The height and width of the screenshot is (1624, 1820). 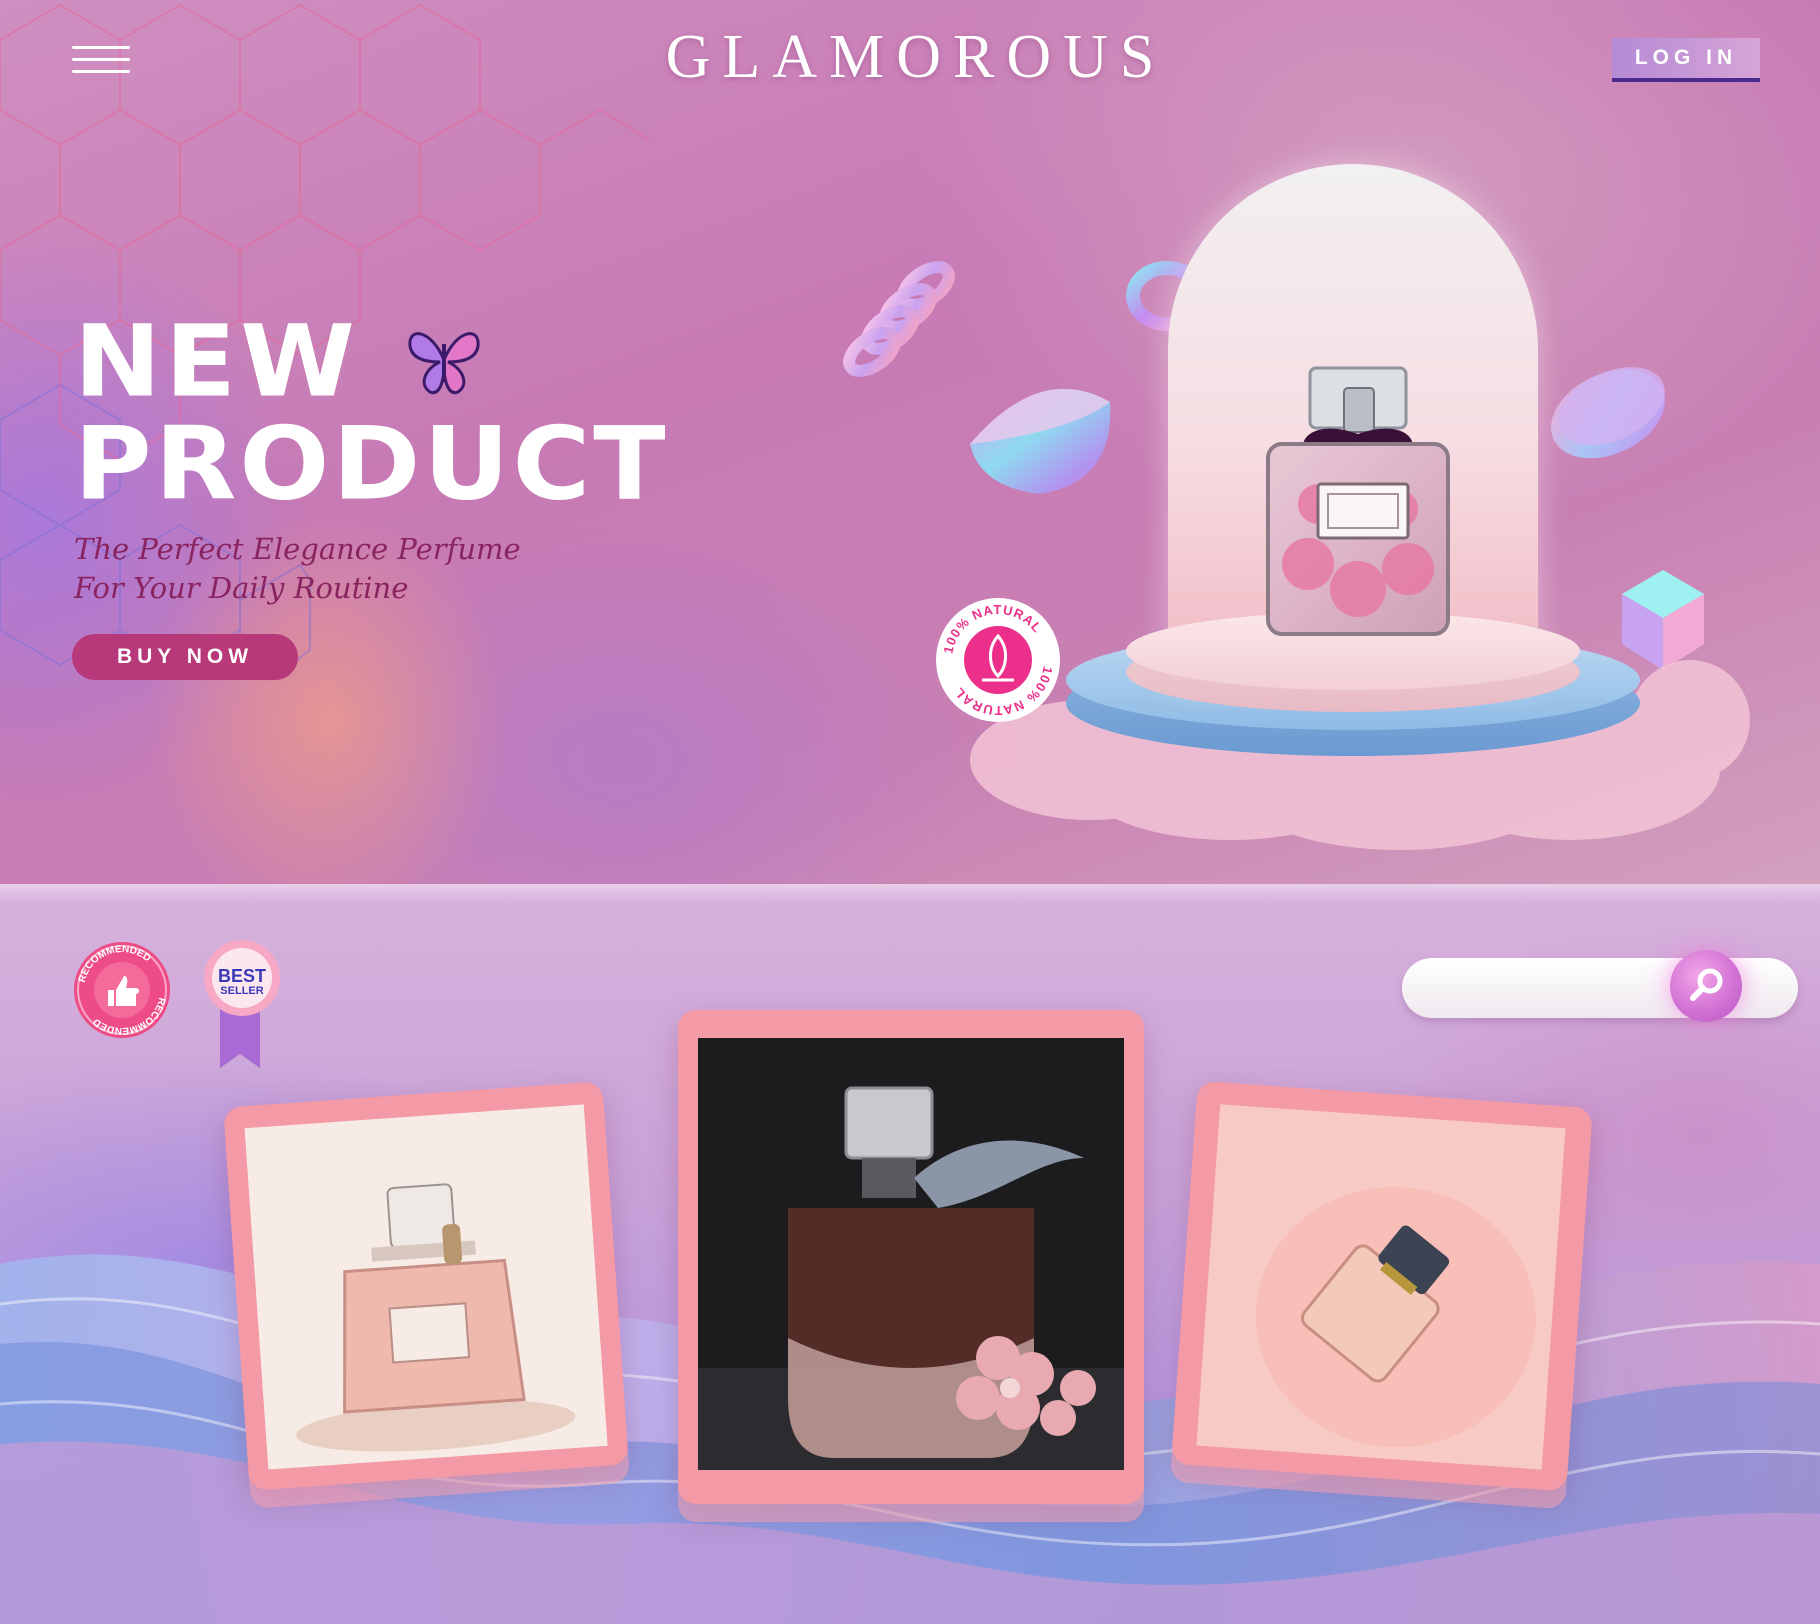 What do you see at coordinates (185, 657) in the screenshot?
I see `buy-now-button: BUY NOW` at bounding box center [185, 657].